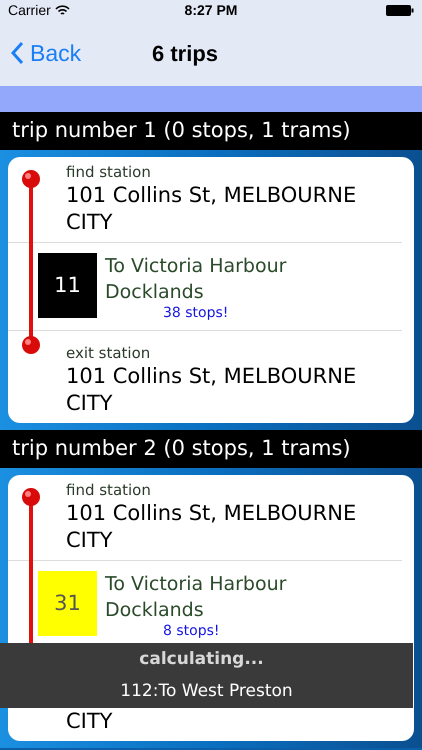  I want to click on trip-header: trip number 1 (0 stops, 1 trams), so click(181, 130).